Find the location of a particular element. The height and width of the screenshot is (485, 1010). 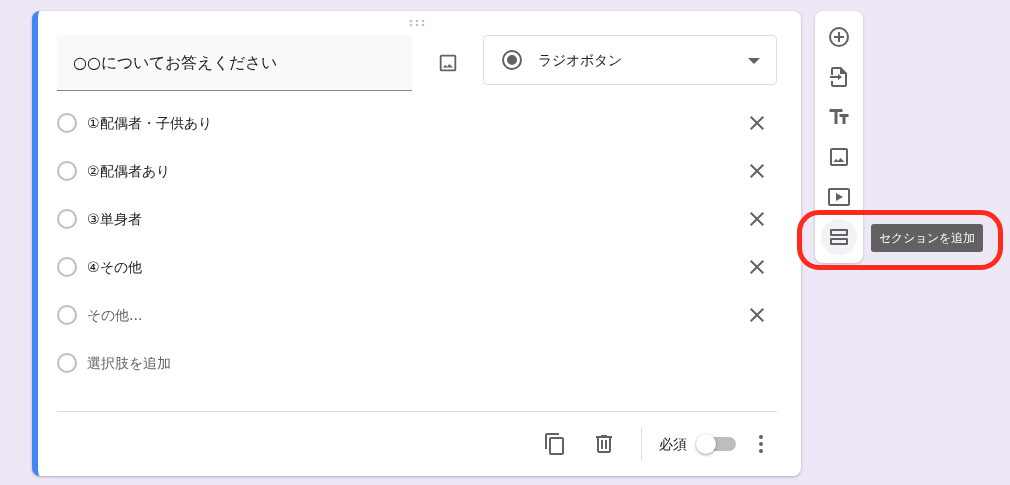

image-icon is located at coordinates (839, 157).